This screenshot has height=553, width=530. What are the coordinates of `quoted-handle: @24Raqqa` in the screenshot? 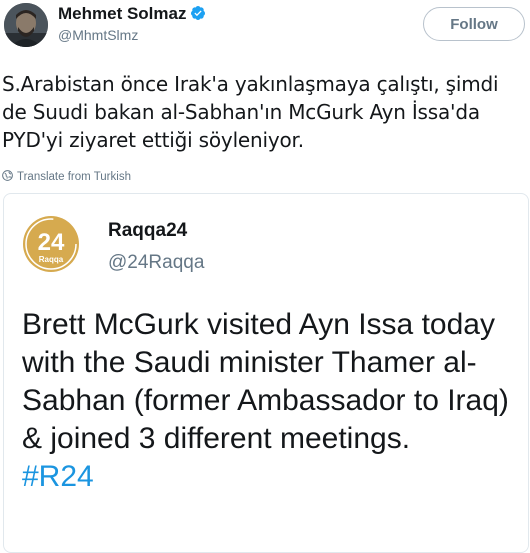 It's located at (156, 263).